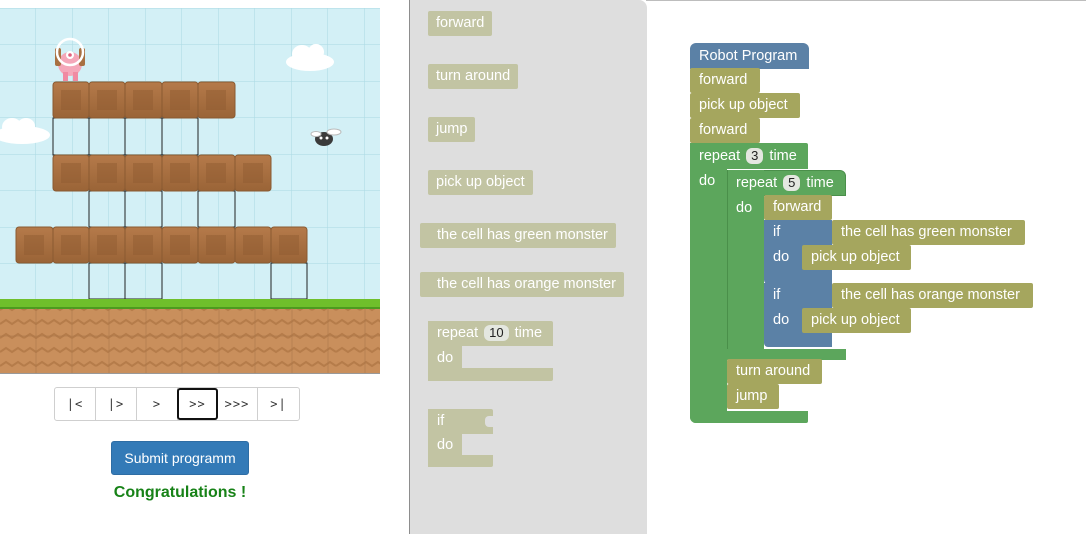 The height and width of the screenshot is (534, 1086). I want to click on playback-controls: |< |> > >> >>> >|, so click(177, 404).